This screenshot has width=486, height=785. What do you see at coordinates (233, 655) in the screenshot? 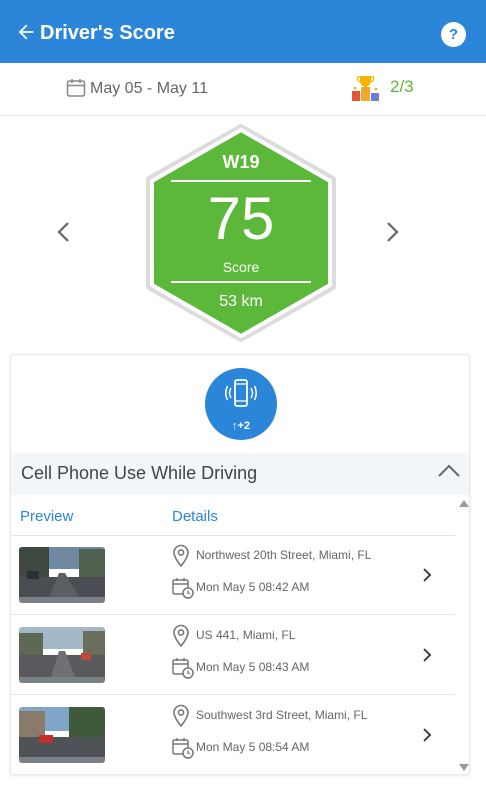
I see `event-row: US 441, Miami, FL Mon May 5 08:43 AM` at bounding box center [233, 655].